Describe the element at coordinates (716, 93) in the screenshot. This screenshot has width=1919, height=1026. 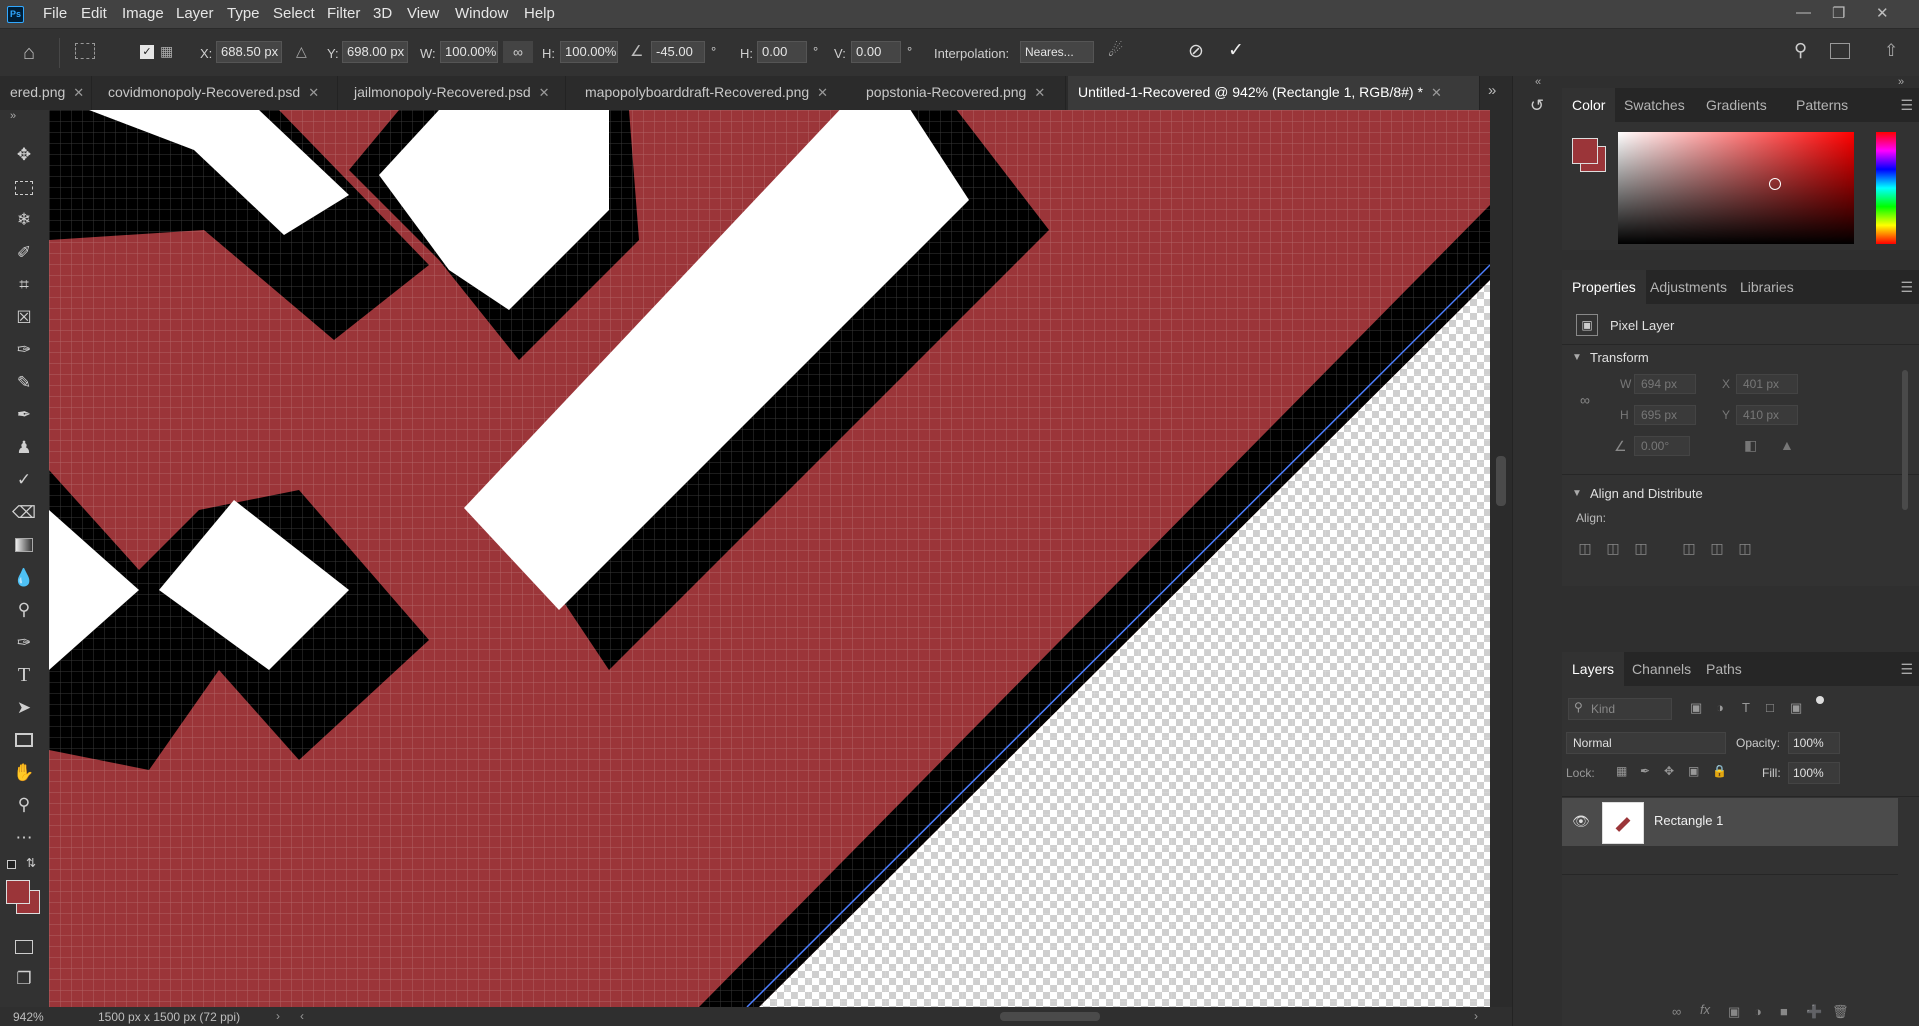
I see `tab-document: mapopolyboarddraft-Recovered.png ✕` at that location.